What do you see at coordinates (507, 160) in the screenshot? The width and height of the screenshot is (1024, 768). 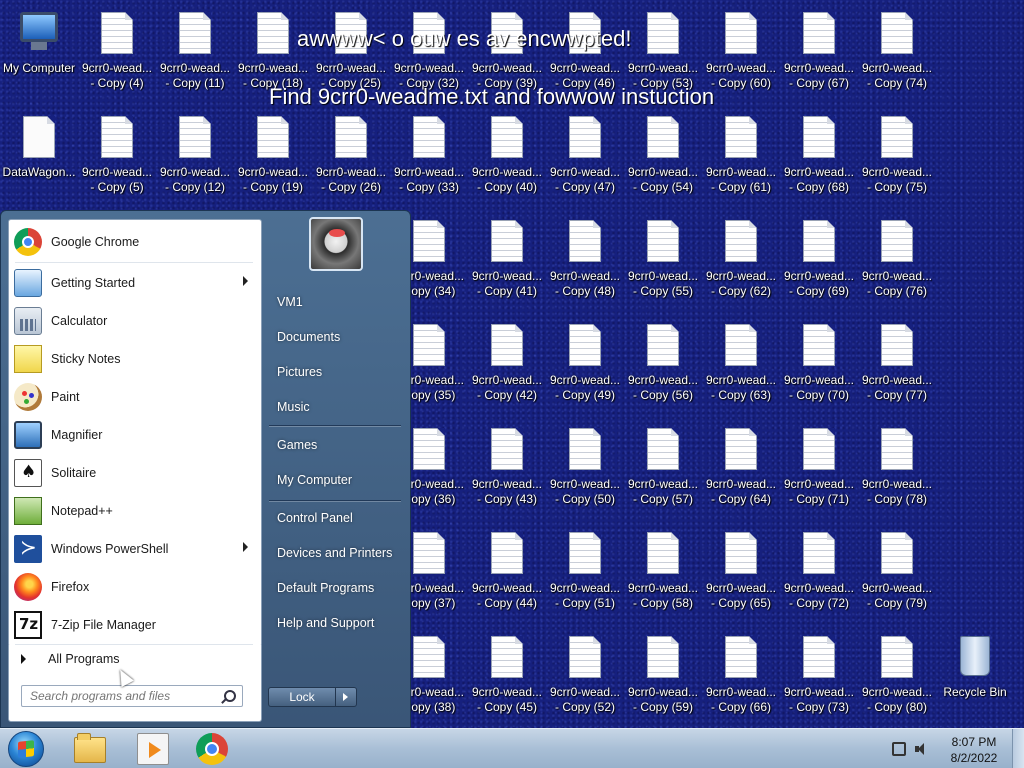 I see `desktop-file-icon: 9crr0-wead... - Copy (40)` at bounding box center [507, 160].